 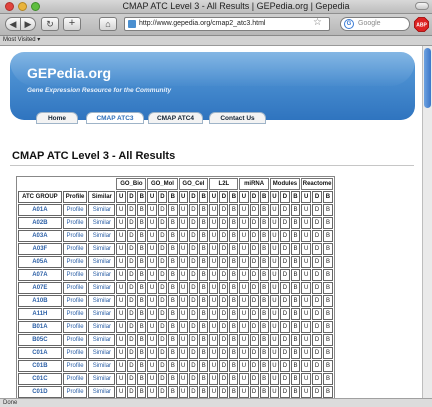 I want to click on atc-group-link: C01D, so click(x=40, y=392).